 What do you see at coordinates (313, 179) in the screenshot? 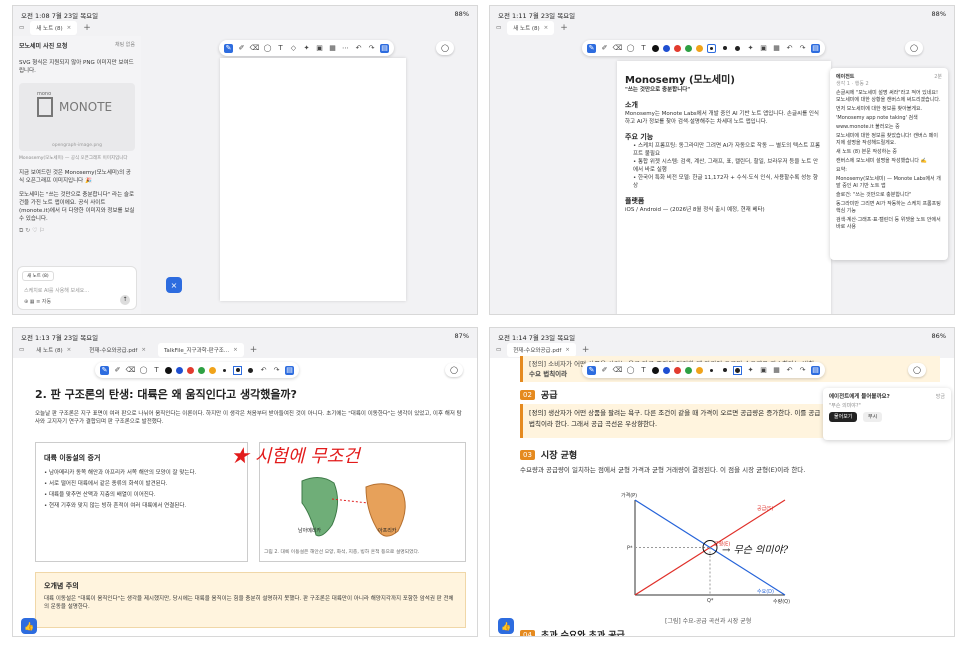
I see `canvas-page` at bounding box center [313, 179].